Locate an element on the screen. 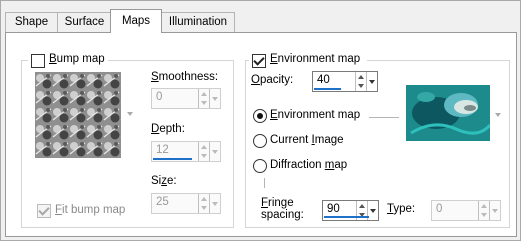  tab-maps: Maps is located at coordinates (136, 21).